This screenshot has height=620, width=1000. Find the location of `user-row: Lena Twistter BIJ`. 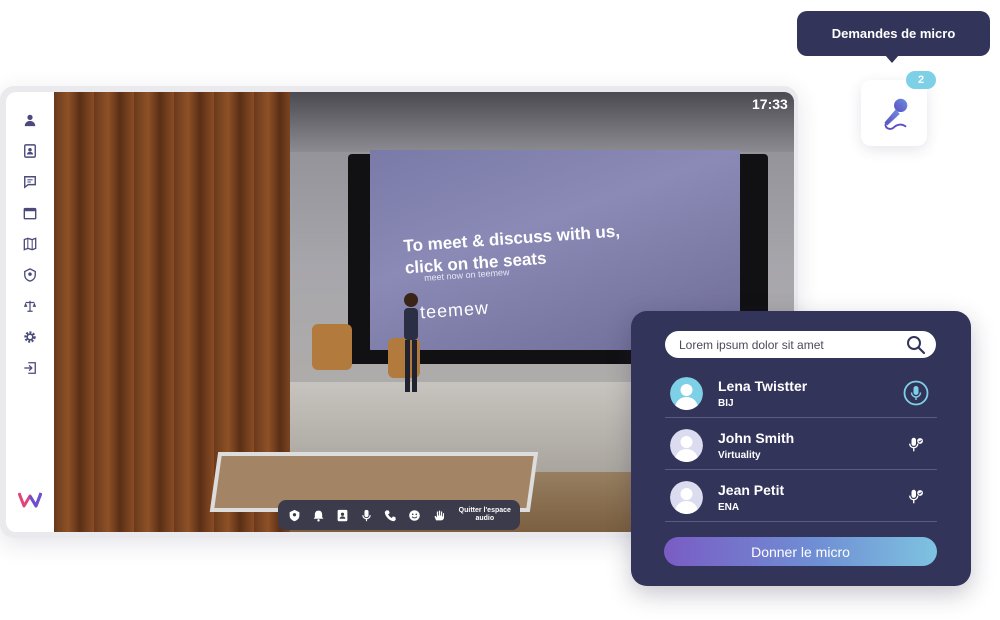

user-row: Lena Twistter BIJ is located at coordinates (801, 393).